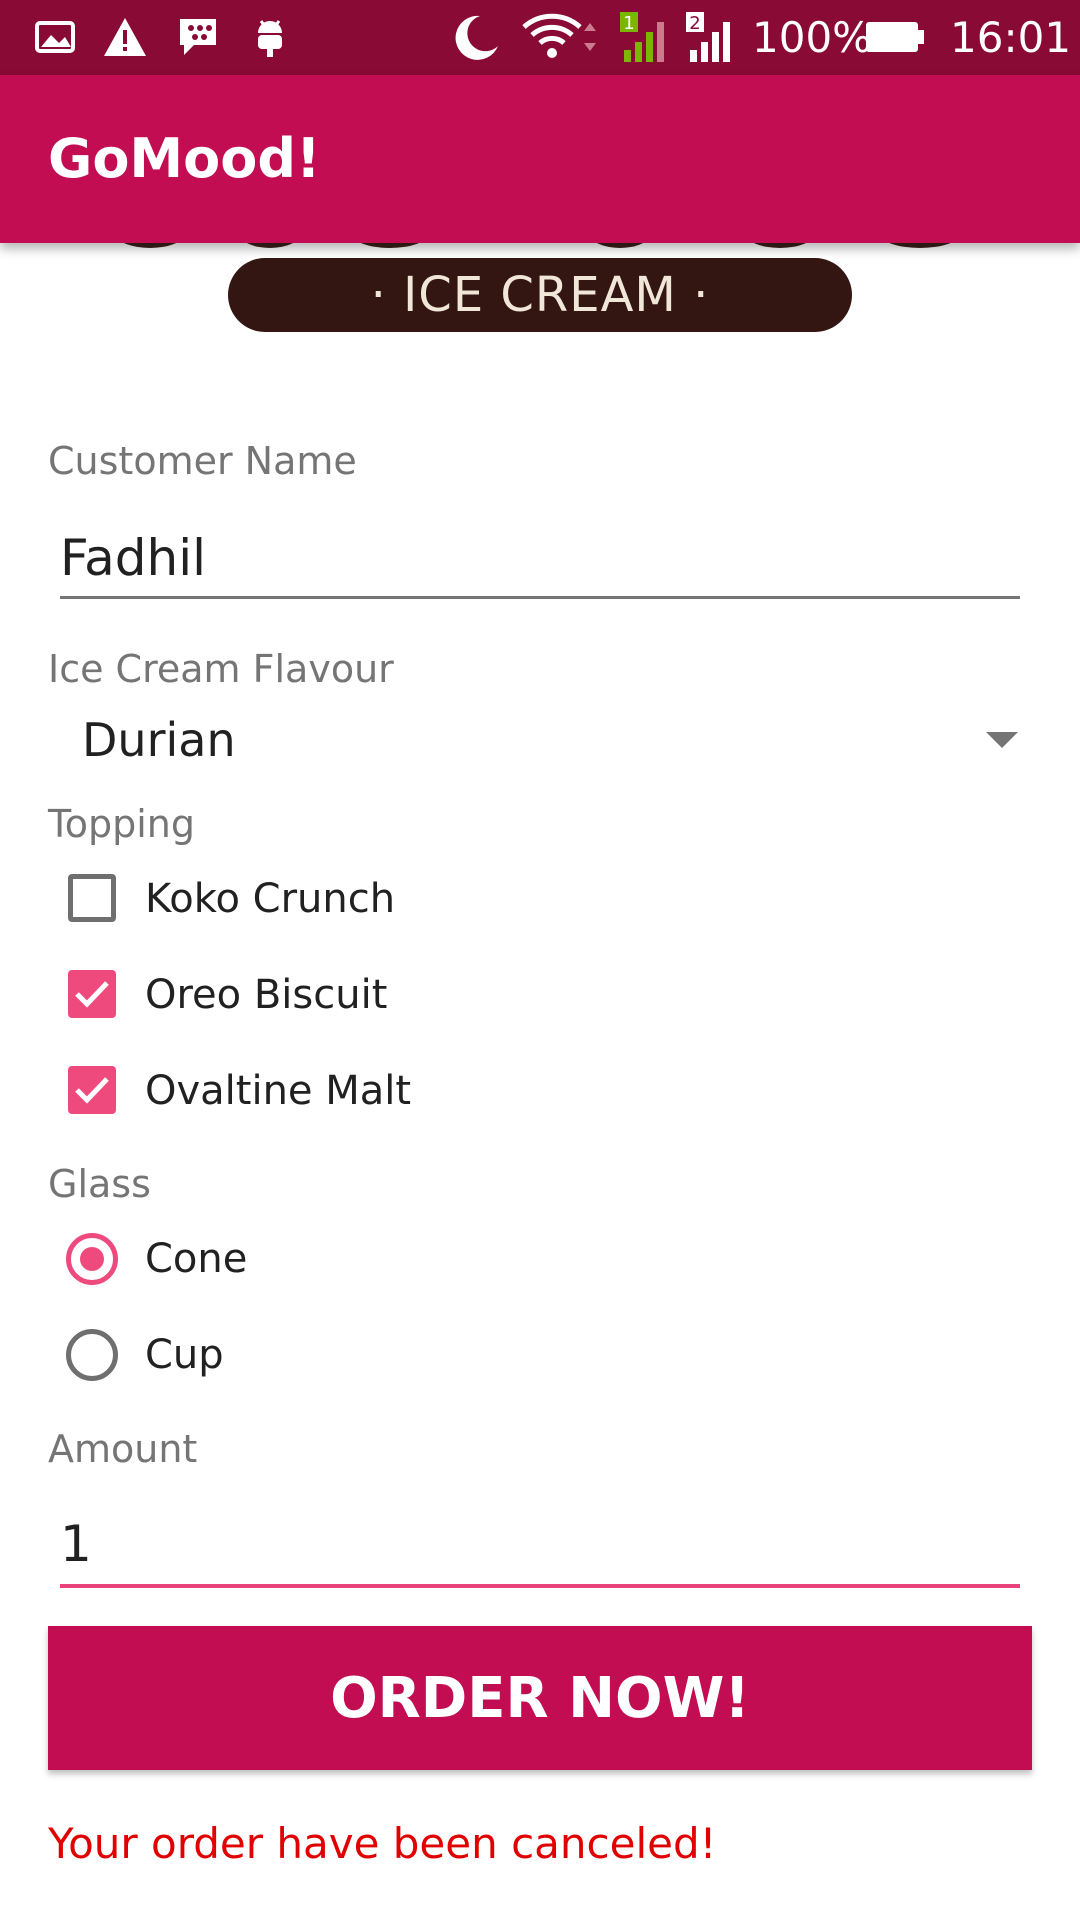 The width and height of the screenshot is (1080, 1920). Describe the element at coordinates (560, 36) in the screenshot. I see `wifi-icon` at that location.